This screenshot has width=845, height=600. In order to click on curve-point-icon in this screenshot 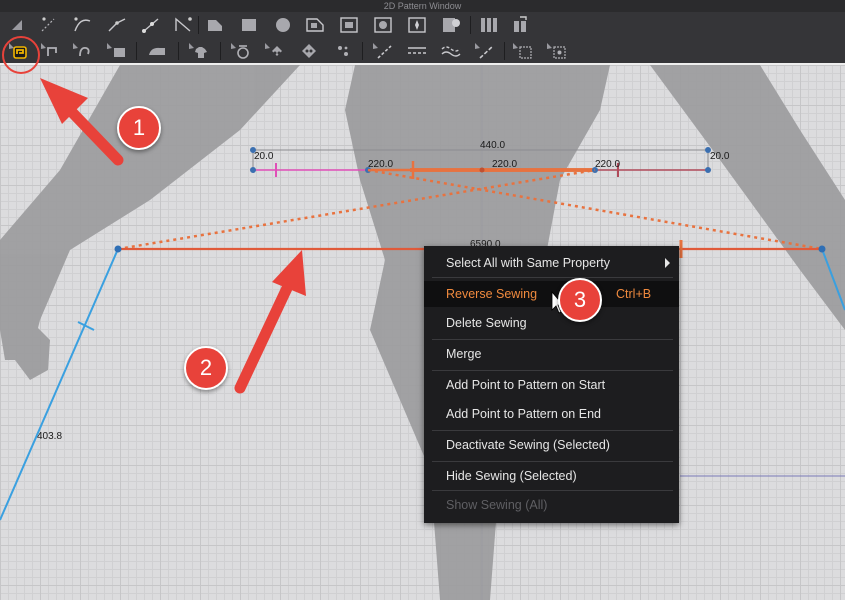, I will do `click(117, 25)`.